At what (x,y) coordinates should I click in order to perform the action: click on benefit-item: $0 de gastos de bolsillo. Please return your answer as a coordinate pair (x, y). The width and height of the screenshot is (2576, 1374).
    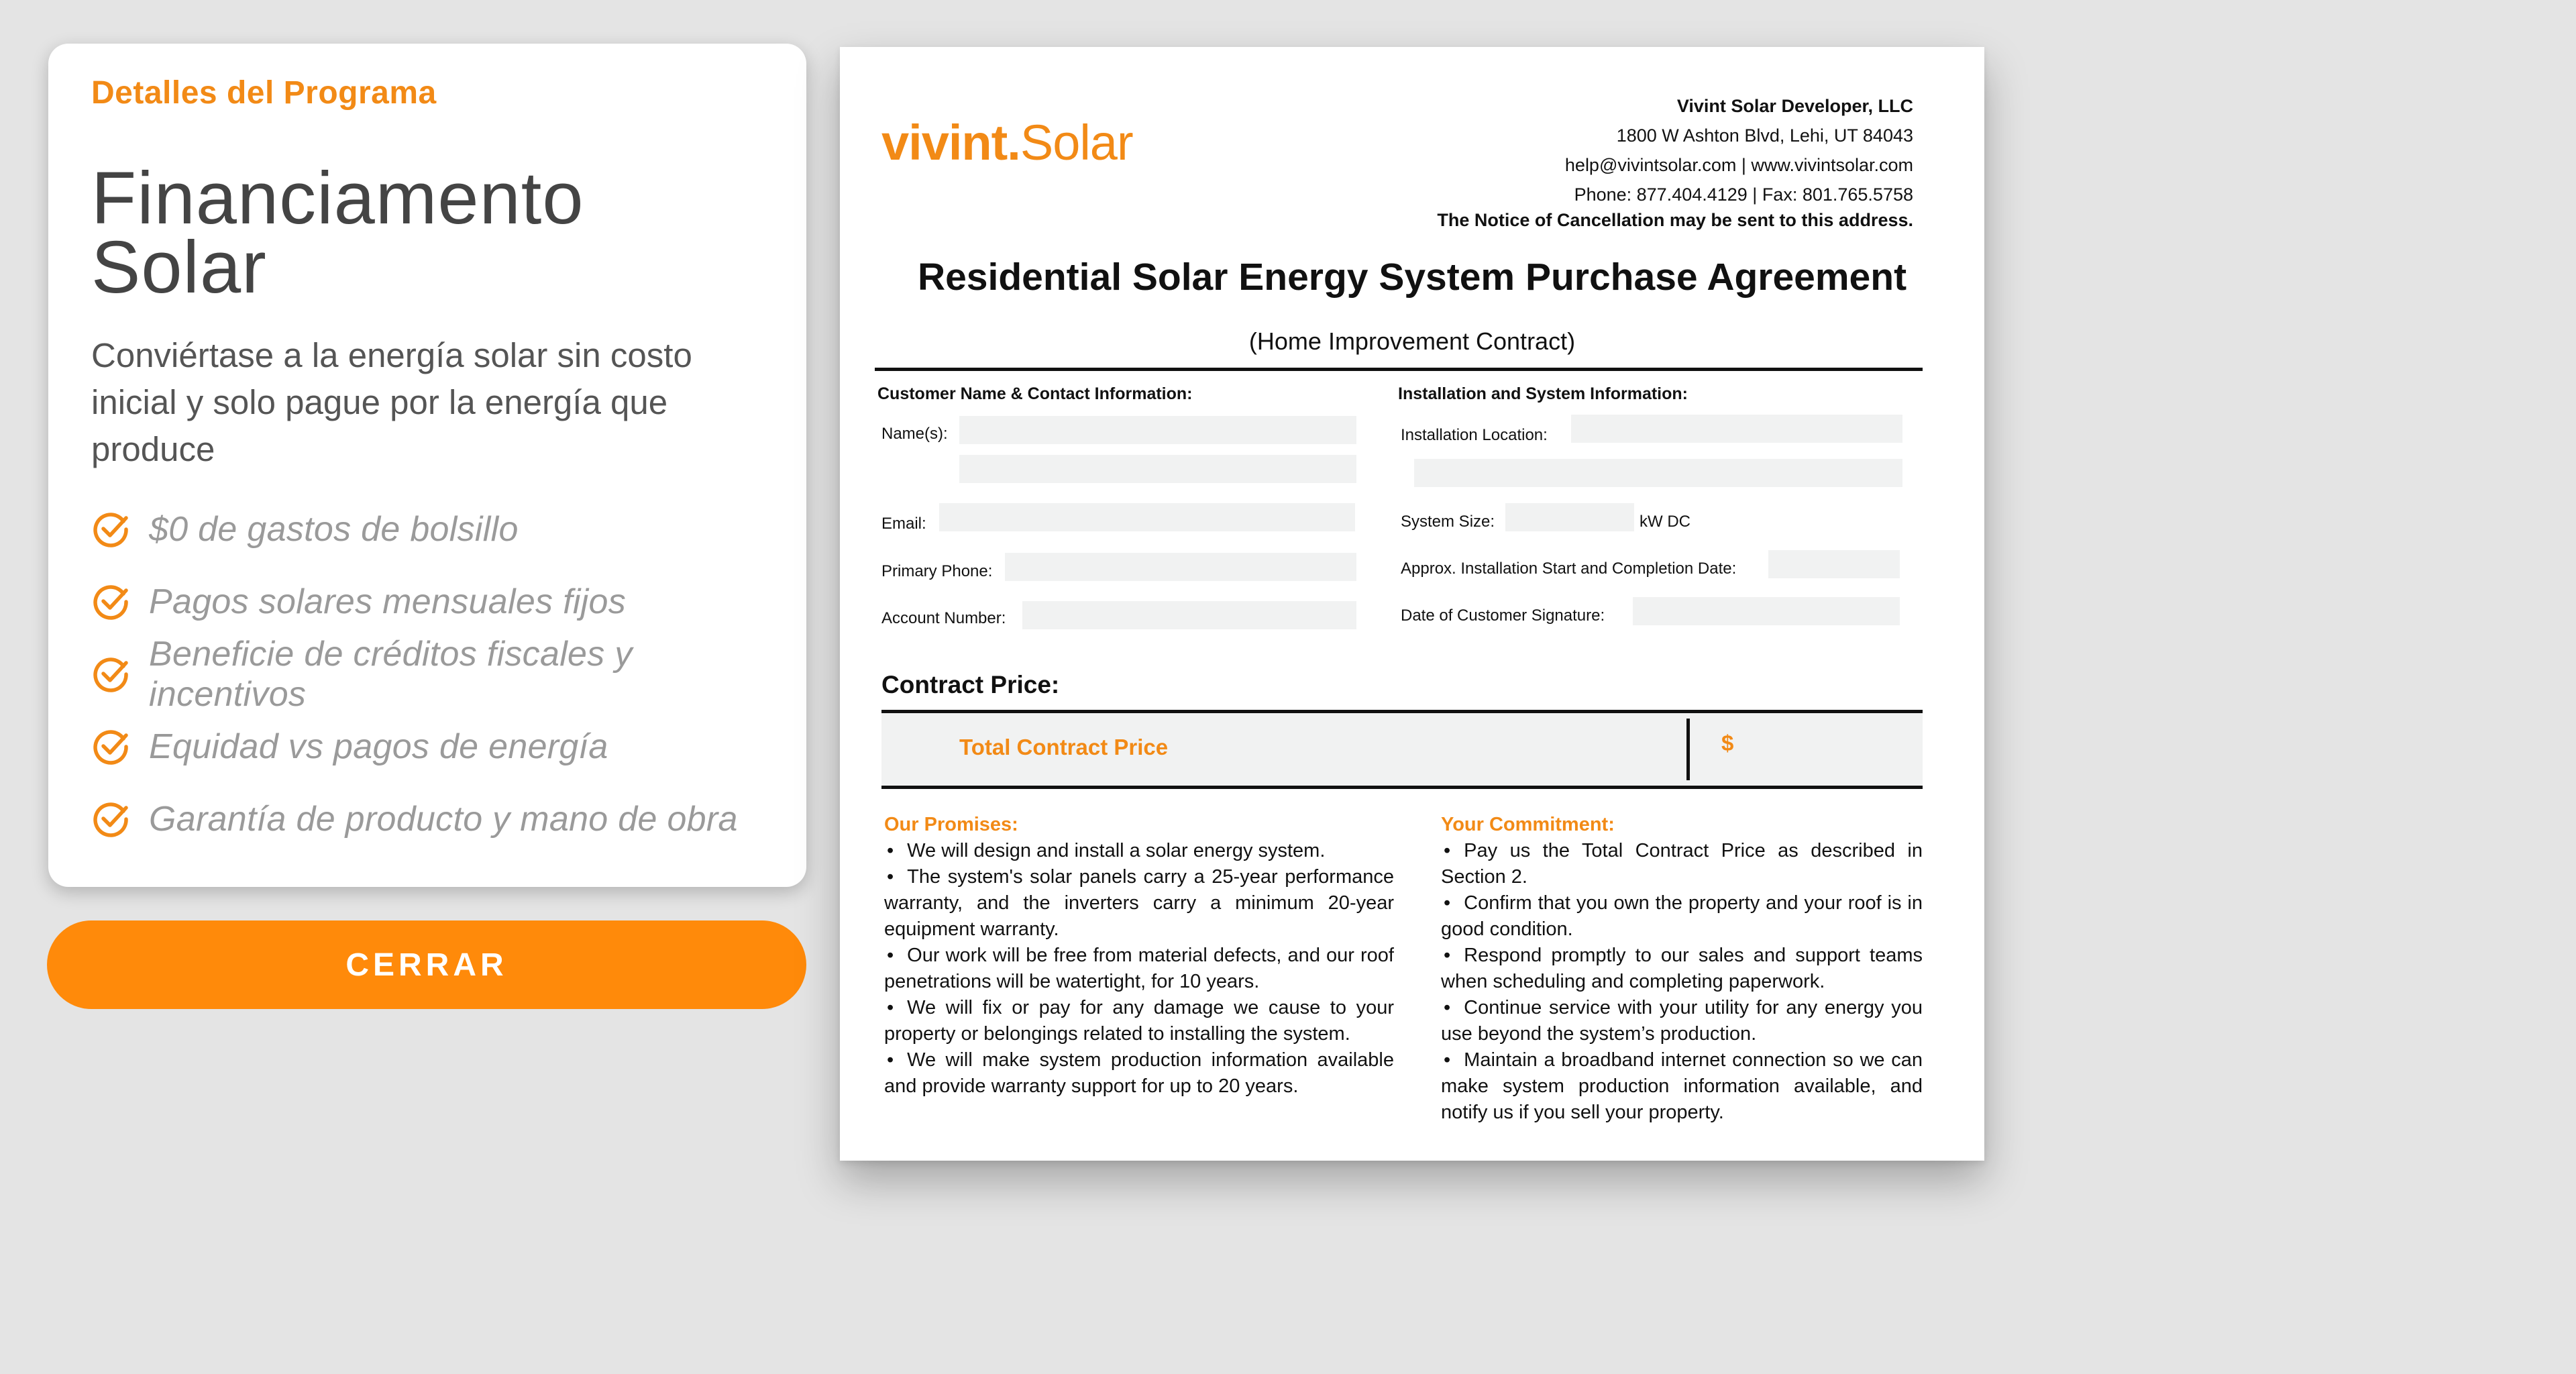
    Looking at the image, I should click on (427, 529).